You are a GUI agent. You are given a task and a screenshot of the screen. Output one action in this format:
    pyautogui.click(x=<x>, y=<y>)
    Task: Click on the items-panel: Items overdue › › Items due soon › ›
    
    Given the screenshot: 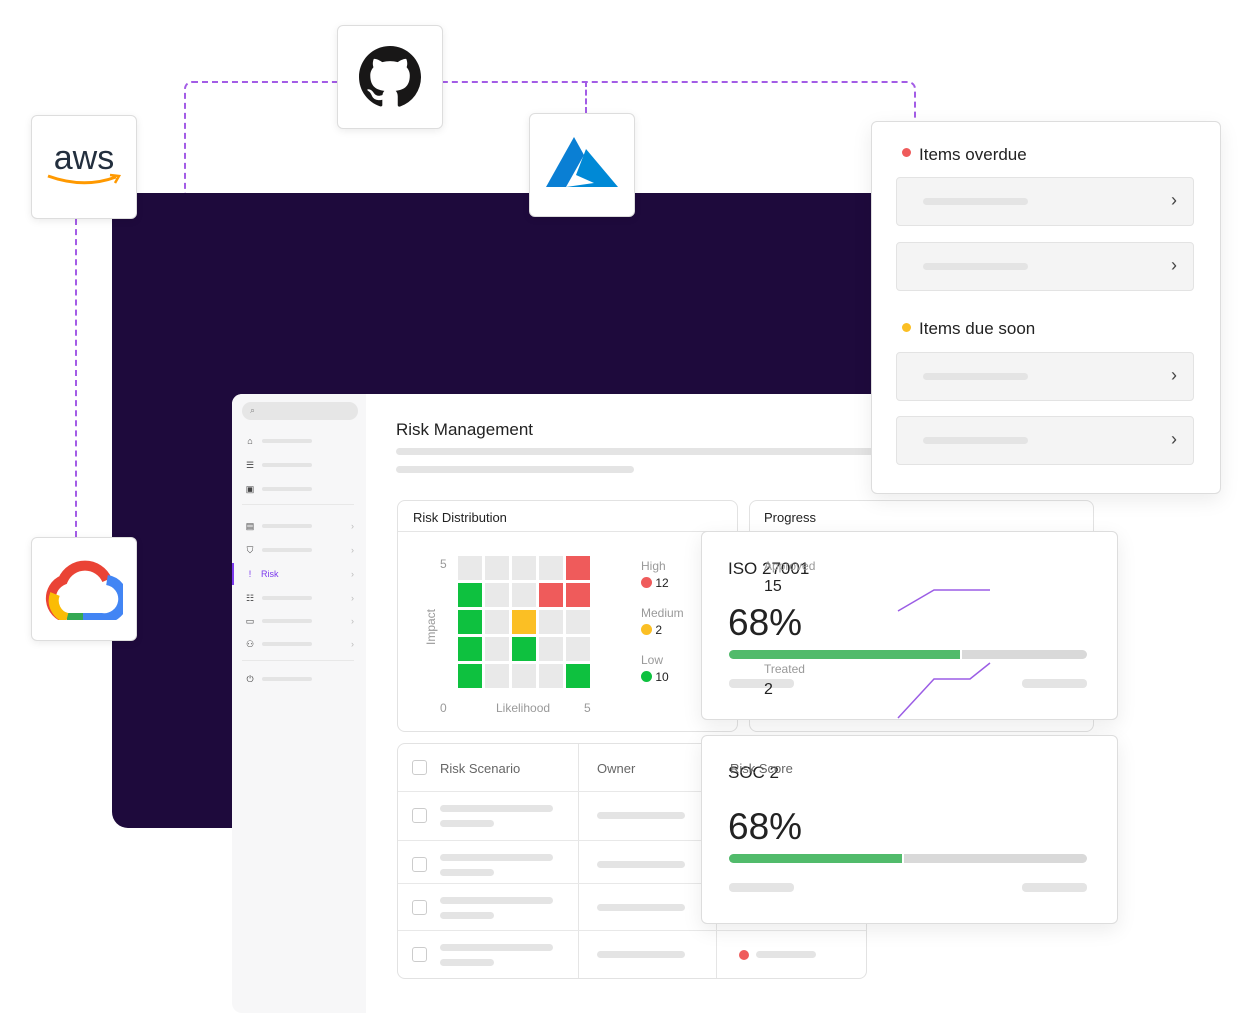 What is the action you would take?
    pyautogui.click(x=1046, y=307)
    